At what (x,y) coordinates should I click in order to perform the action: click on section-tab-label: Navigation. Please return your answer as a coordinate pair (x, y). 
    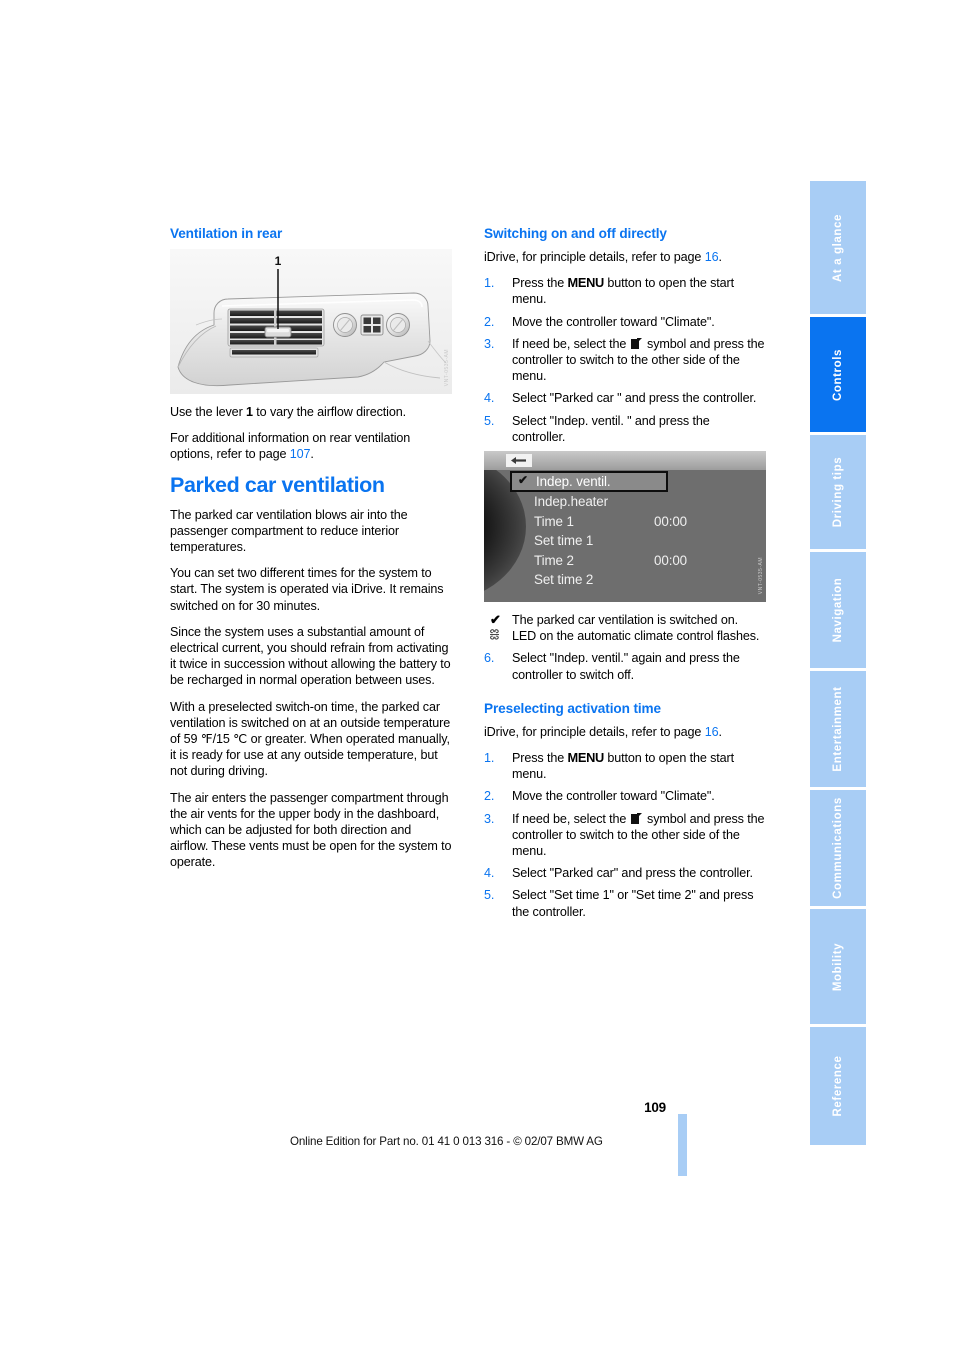
    Looking at the image, I should click on (838, 610).